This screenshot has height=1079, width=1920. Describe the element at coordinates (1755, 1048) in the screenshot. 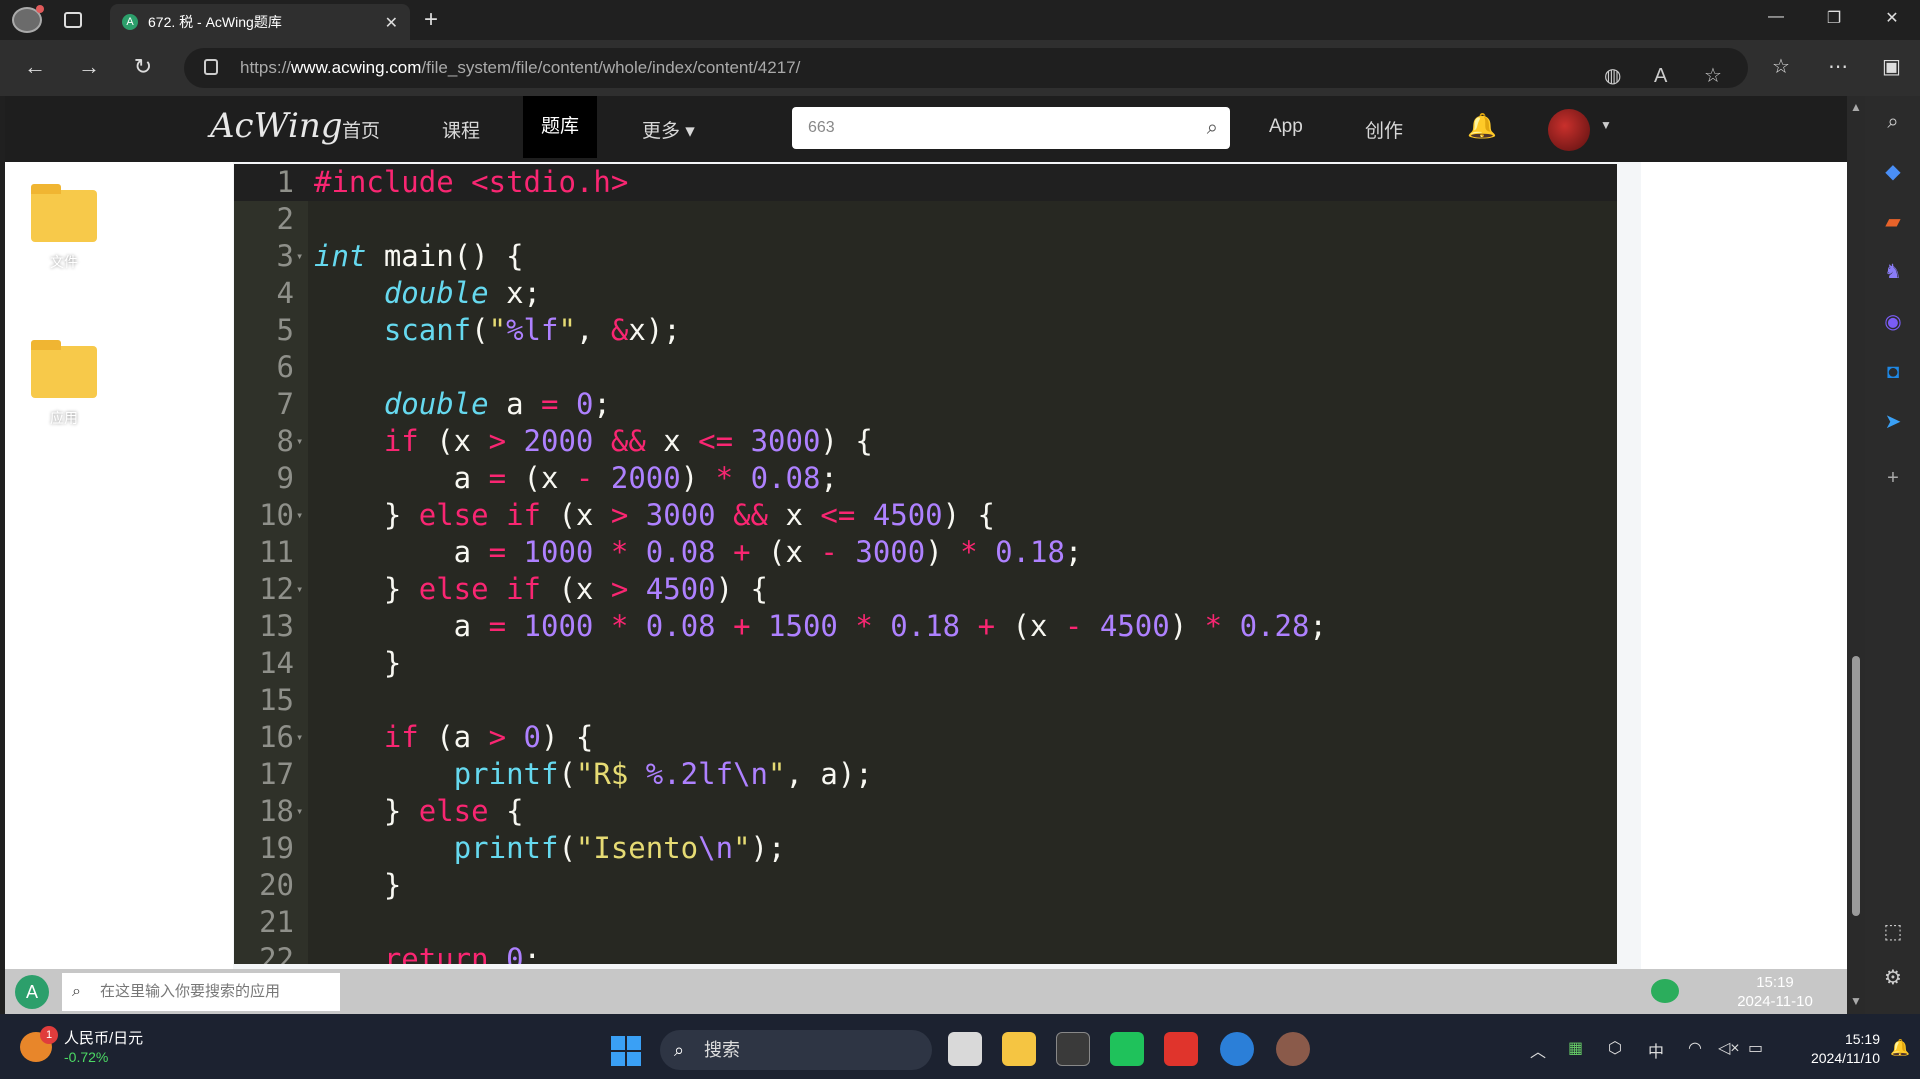

I see `battery-icon: ▭` at that location.